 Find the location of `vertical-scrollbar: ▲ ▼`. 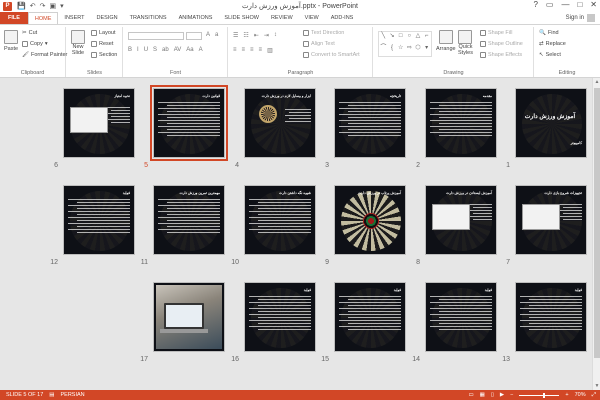

vertical-scrollbar: ▲ ▼ is located at coordinates (596, 234).